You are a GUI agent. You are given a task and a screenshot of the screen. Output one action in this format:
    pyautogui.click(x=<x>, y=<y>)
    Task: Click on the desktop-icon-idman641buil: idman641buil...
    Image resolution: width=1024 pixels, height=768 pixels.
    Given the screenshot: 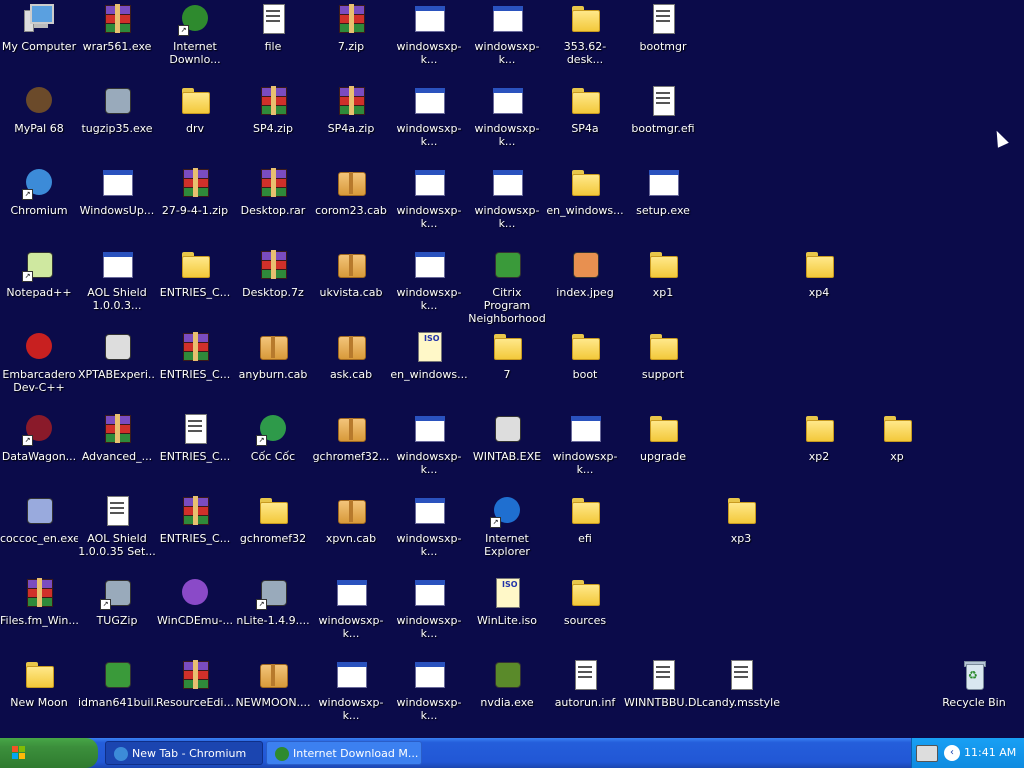 What is the action you would take?
    pyautogui.click(x=117, y=698)
    